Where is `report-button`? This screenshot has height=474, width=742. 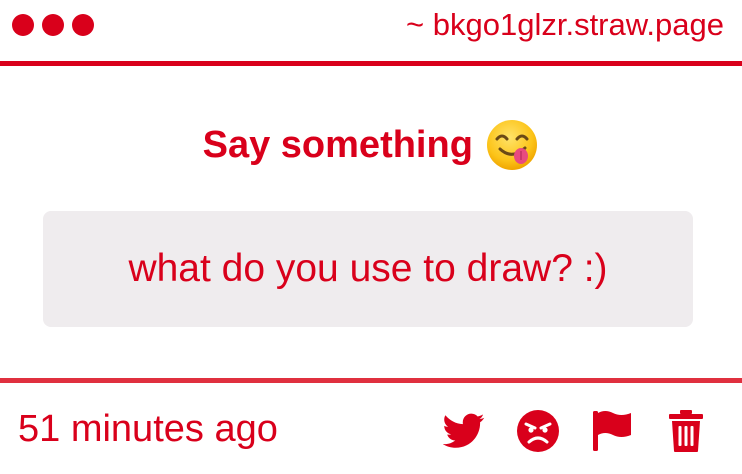
report-button is located at coordinates (612, 431).